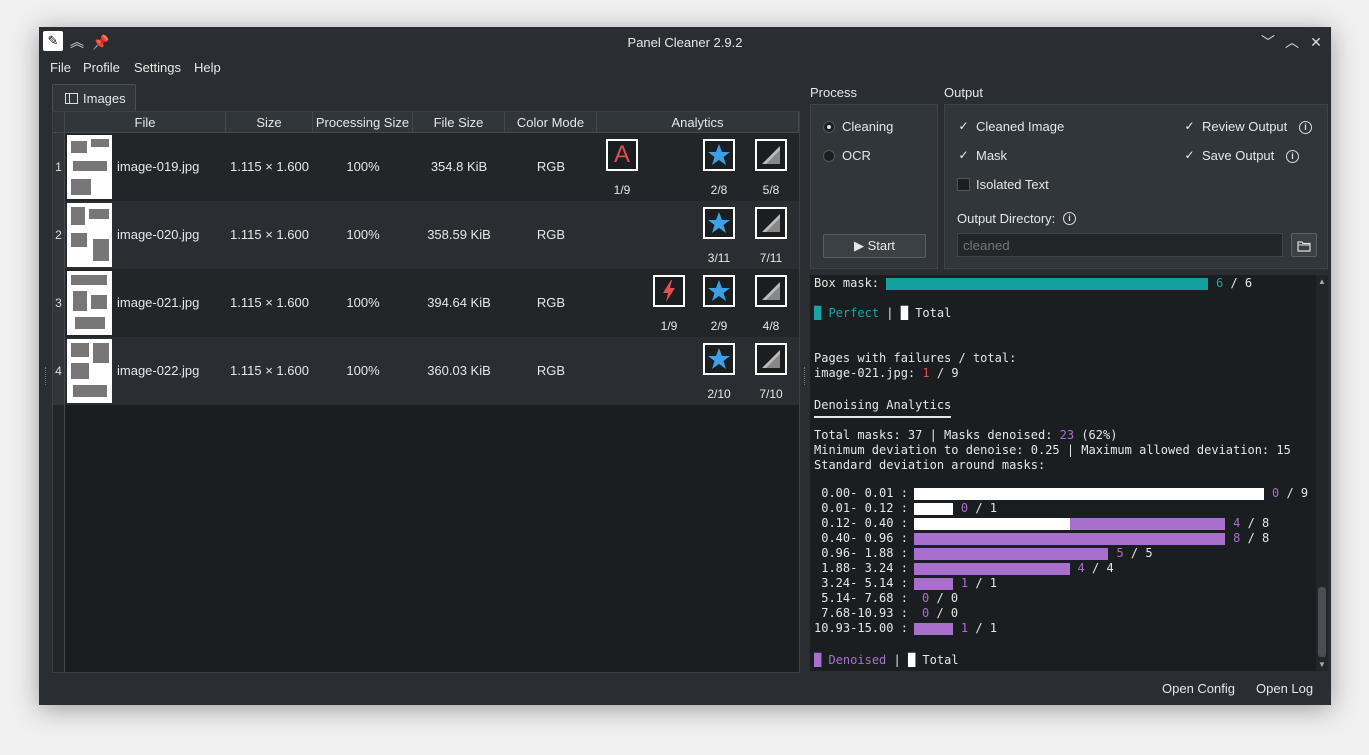 The image size is (1369, 755). Describe the element at coordinates (363, 122) in the screenshot. I see `column-header-processing-size: Processing Size` at that location.